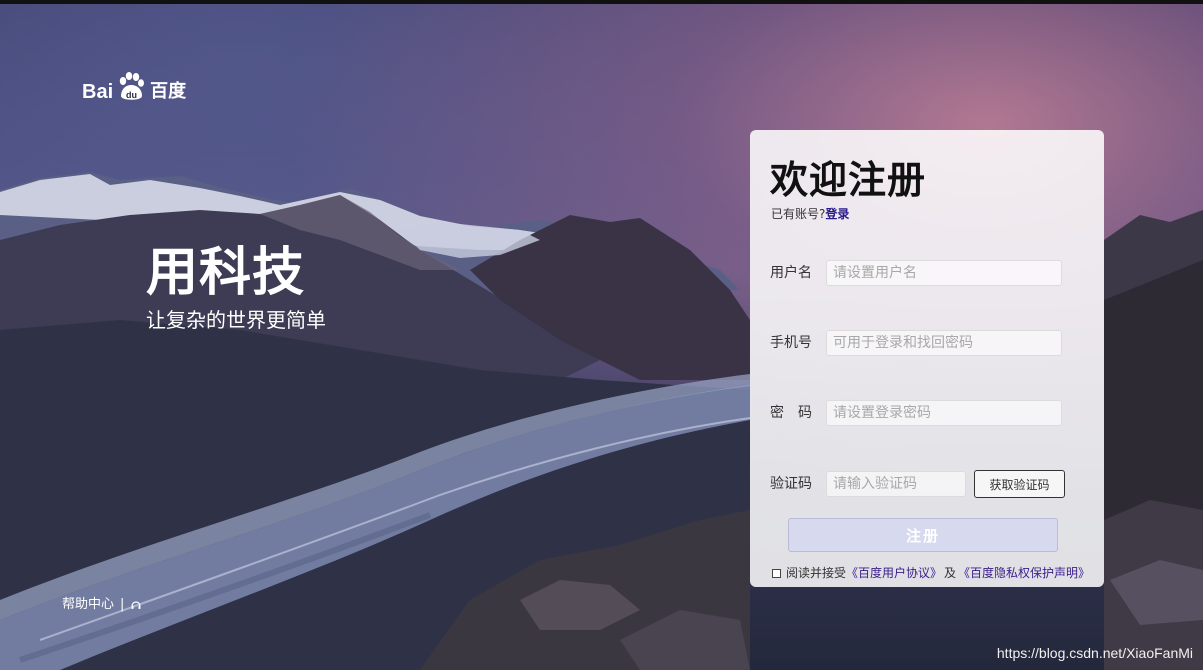 The height and width of the screenshot is (670, 1203). What do you see at coordinates (226, 273) in the screenshot?
I see `slogan-title: 用科技` at bounding box center [226, 273].